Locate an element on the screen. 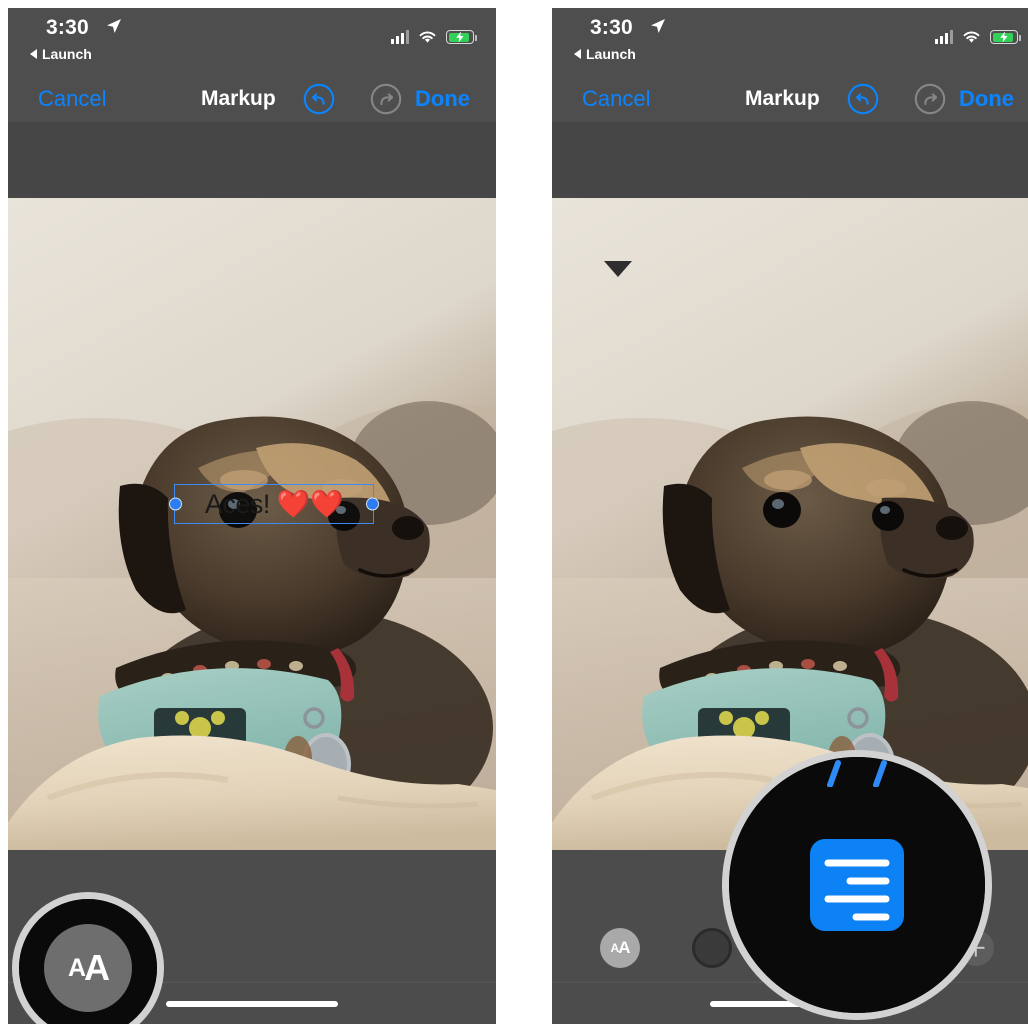 The width and height of the screenshot is (1028, 1032). text-overlay-content: Aces! ❤️❤️ is located at coordinates (274, 504).